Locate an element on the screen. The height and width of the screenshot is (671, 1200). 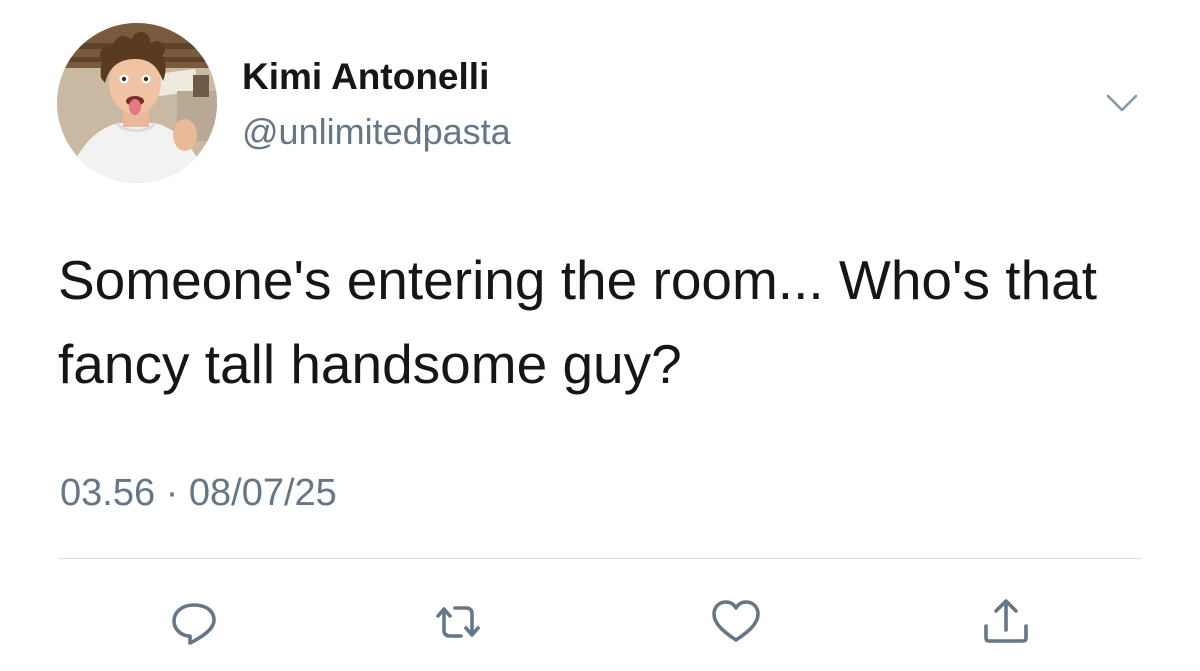
reply-icon is located at coordinates (194, 624).